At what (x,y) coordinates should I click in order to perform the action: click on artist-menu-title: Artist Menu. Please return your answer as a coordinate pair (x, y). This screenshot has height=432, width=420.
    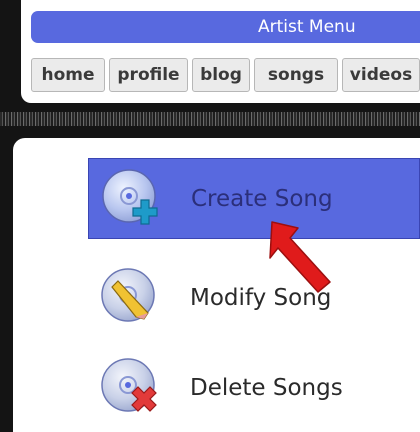
    Looking at the image, I should click on (307, 27).